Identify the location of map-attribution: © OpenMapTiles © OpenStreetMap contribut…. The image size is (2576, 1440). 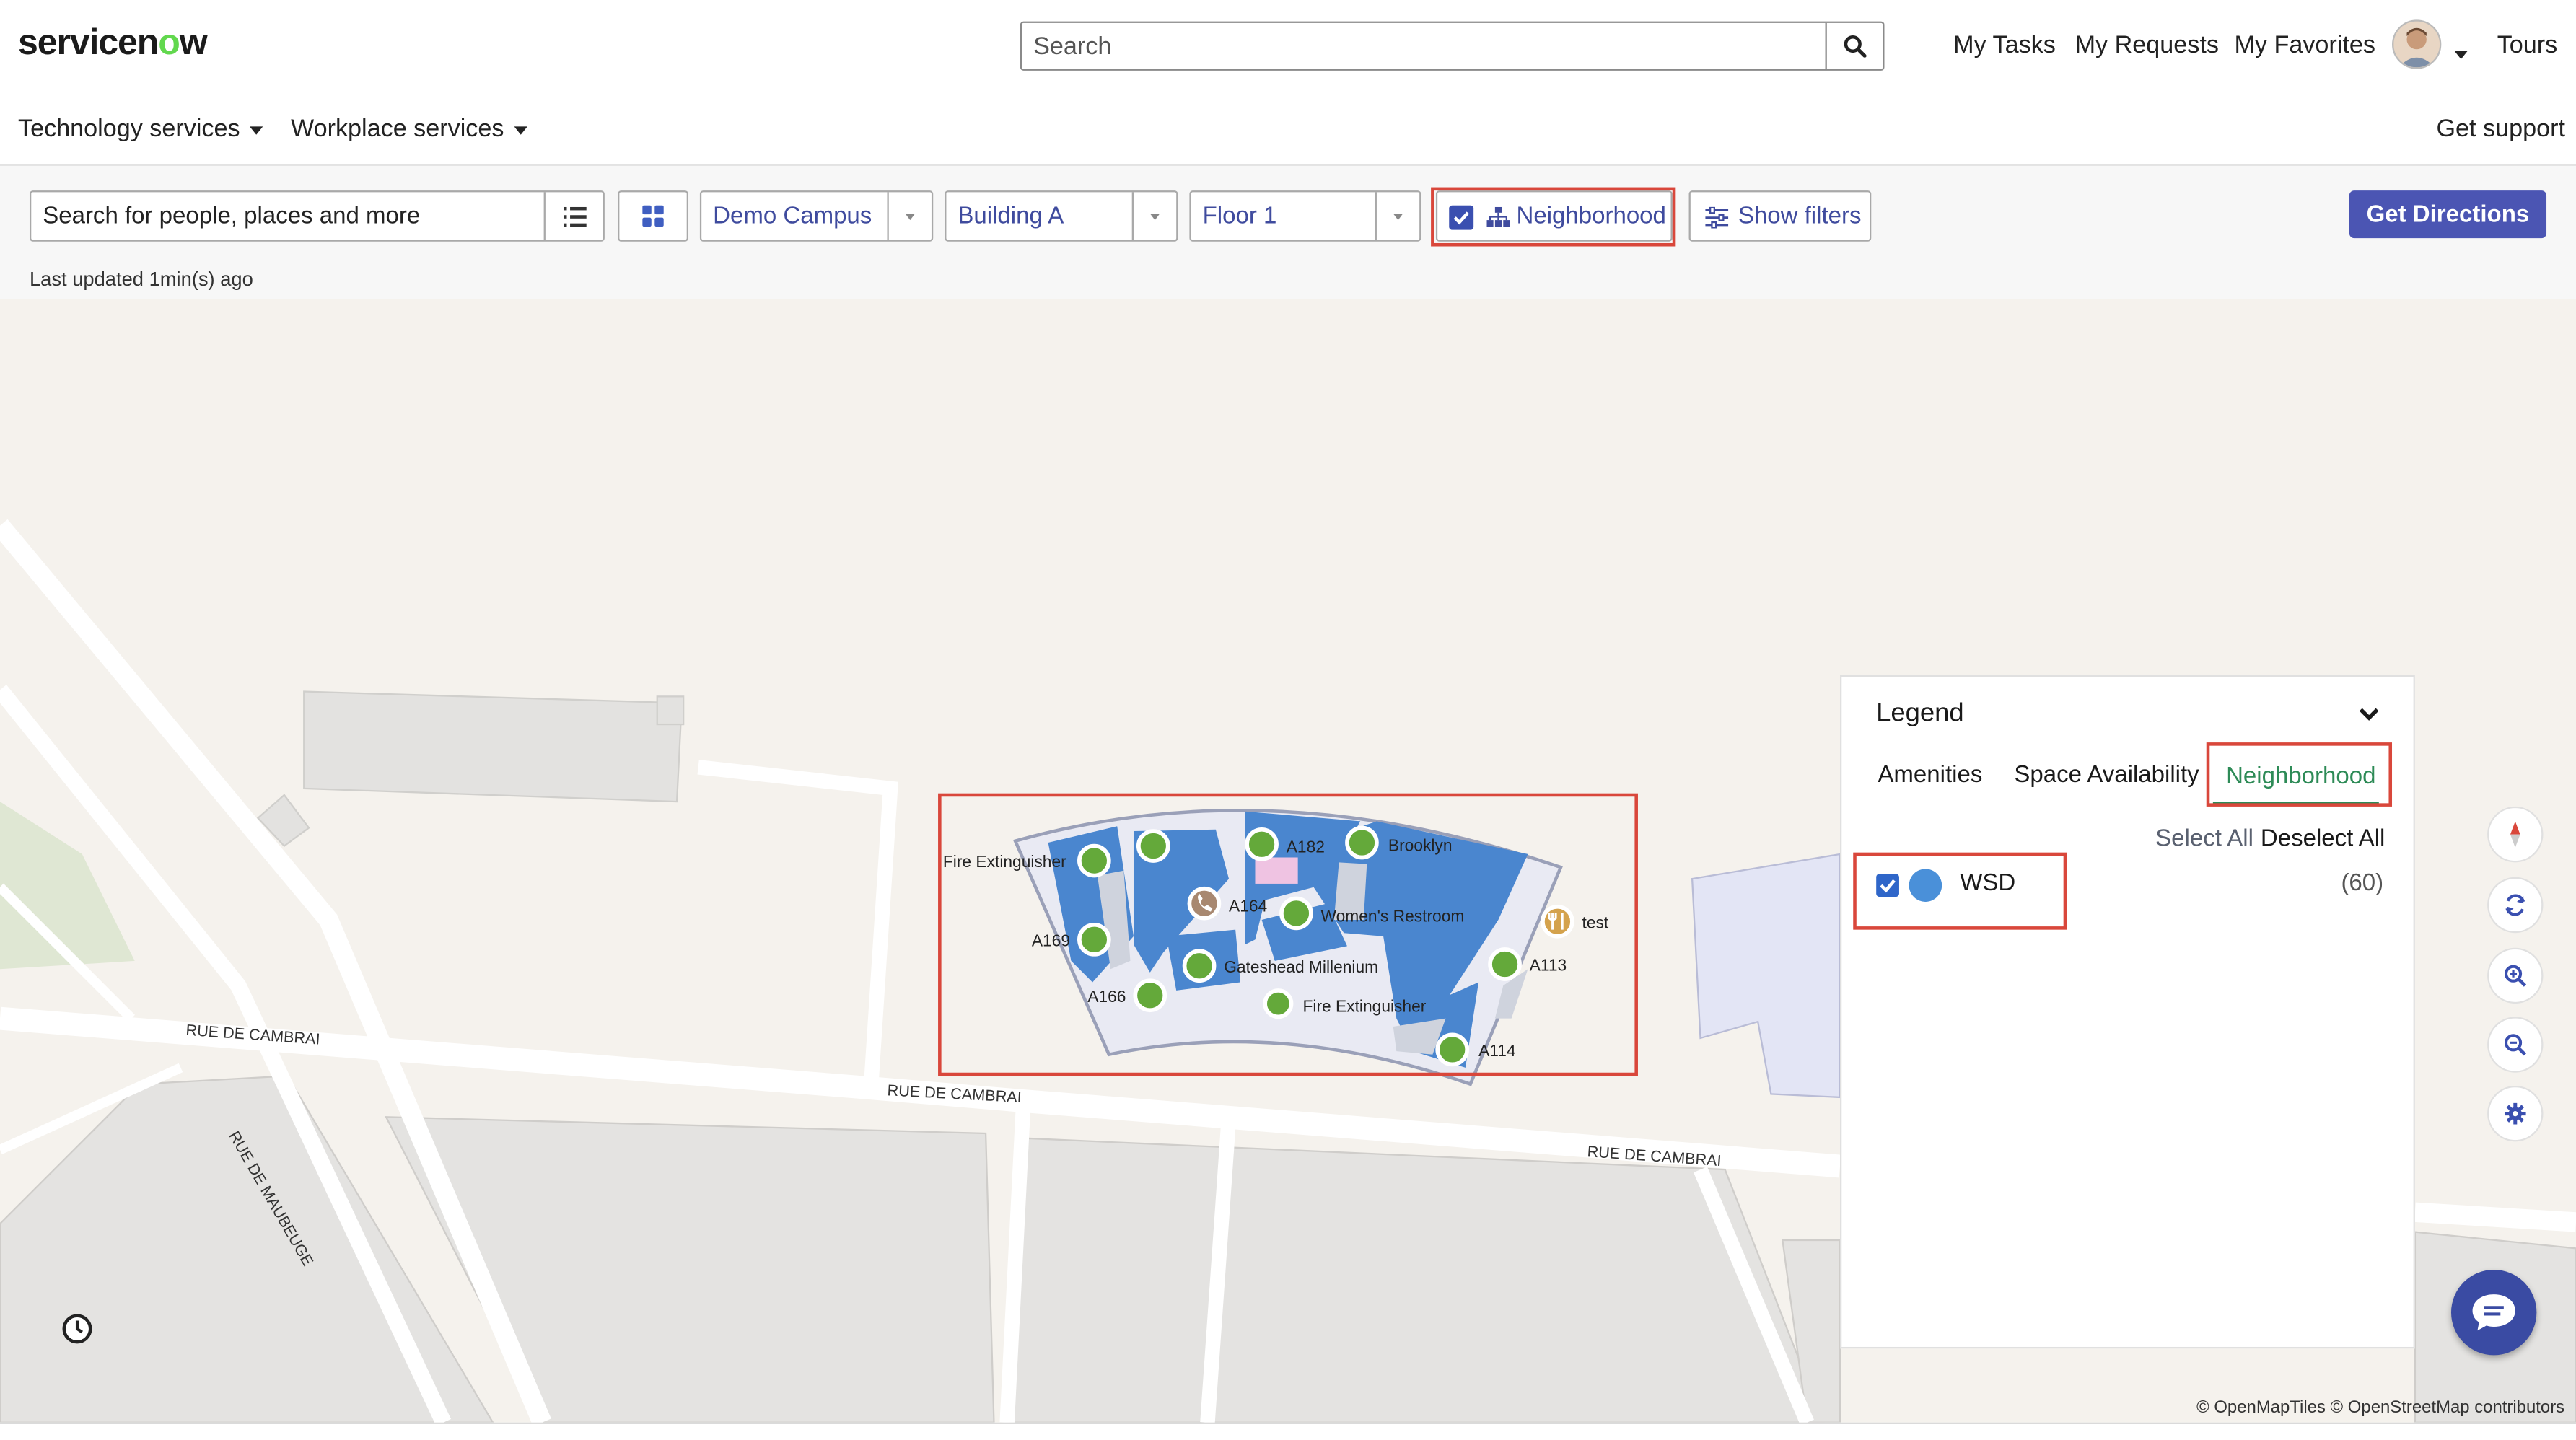
(2380, 1408).